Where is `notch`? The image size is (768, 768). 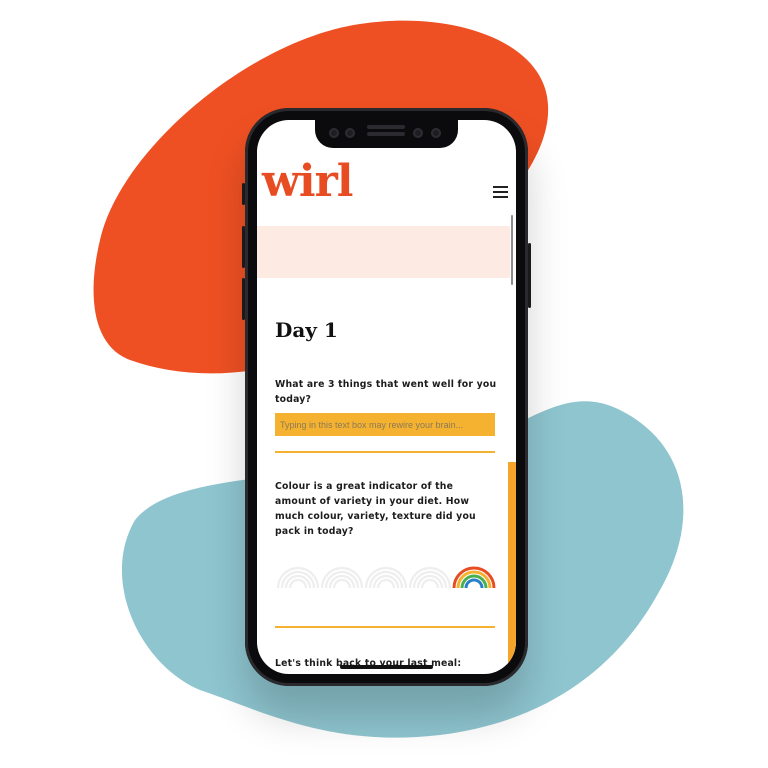 notch is located at coordinates (386, 134).